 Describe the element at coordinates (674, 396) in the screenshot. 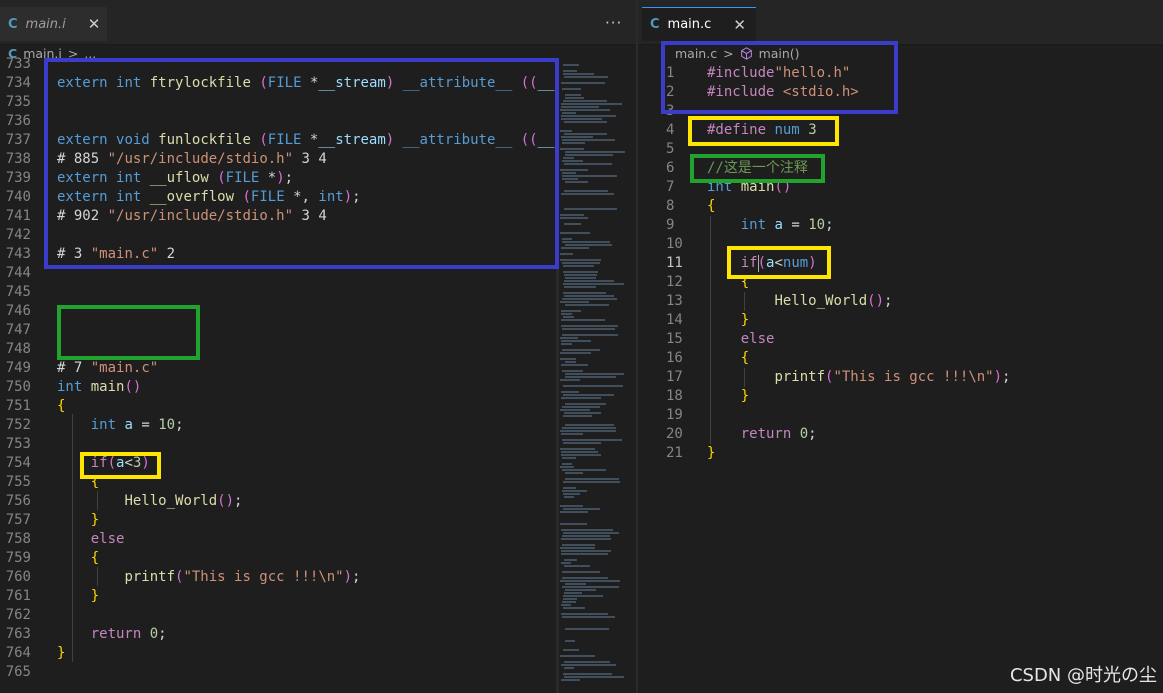

I see `line-number: 18` at that location.